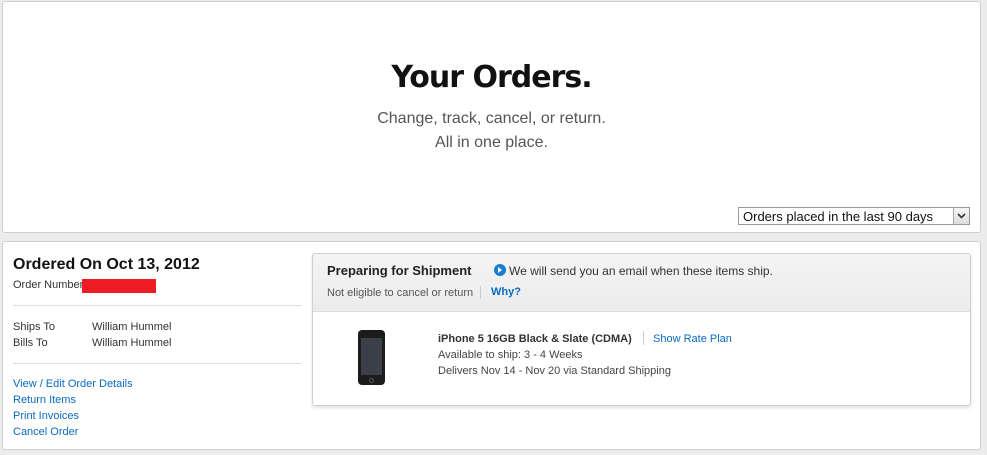  I want to click on bills-to-label: Bills To, so click(30, 343).